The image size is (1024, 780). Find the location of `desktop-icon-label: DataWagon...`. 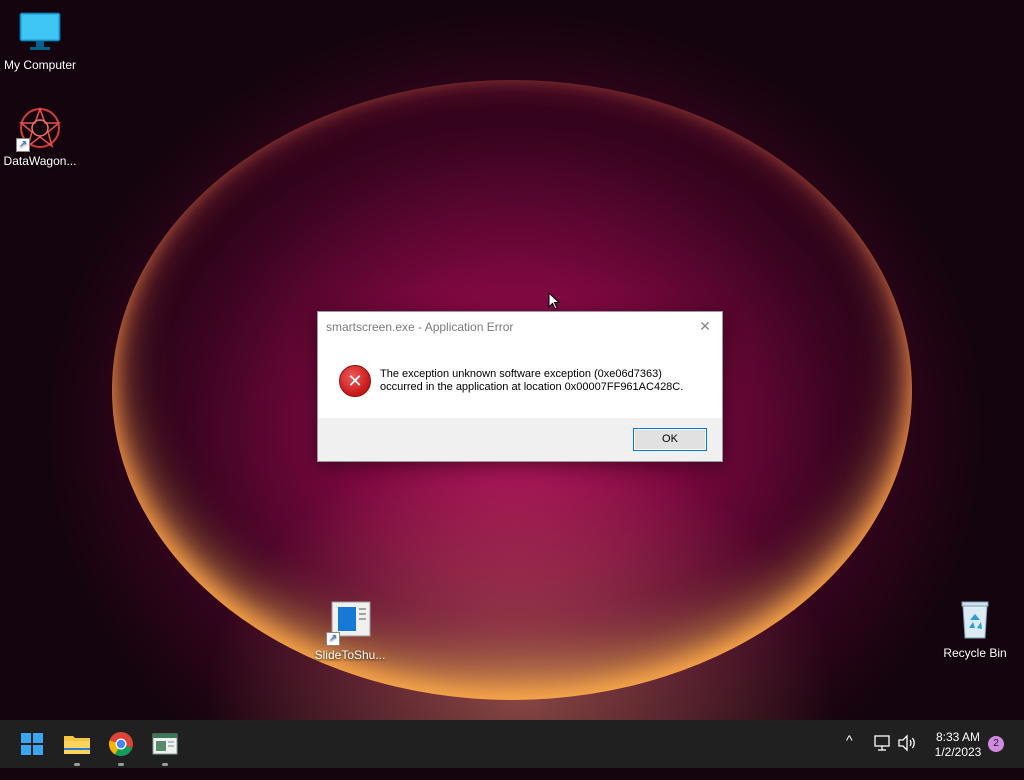

desktop-icon-label: DataWagon... is located at coordinates (40, 161).